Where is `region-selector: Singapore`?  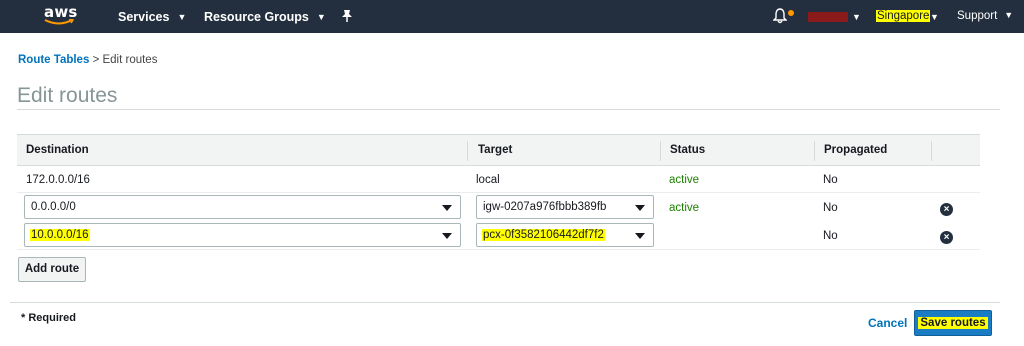 region-selector: Singapore is located at coordinates (903, 16).